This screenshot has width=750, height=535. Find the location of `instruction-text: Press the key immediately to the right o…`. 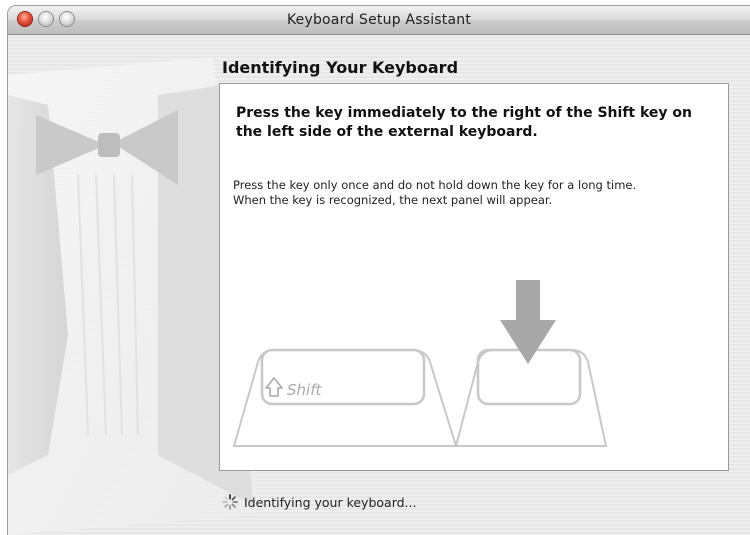

instruction-text: Press the key immediately to the right o… is located at coordinates (464, 122).